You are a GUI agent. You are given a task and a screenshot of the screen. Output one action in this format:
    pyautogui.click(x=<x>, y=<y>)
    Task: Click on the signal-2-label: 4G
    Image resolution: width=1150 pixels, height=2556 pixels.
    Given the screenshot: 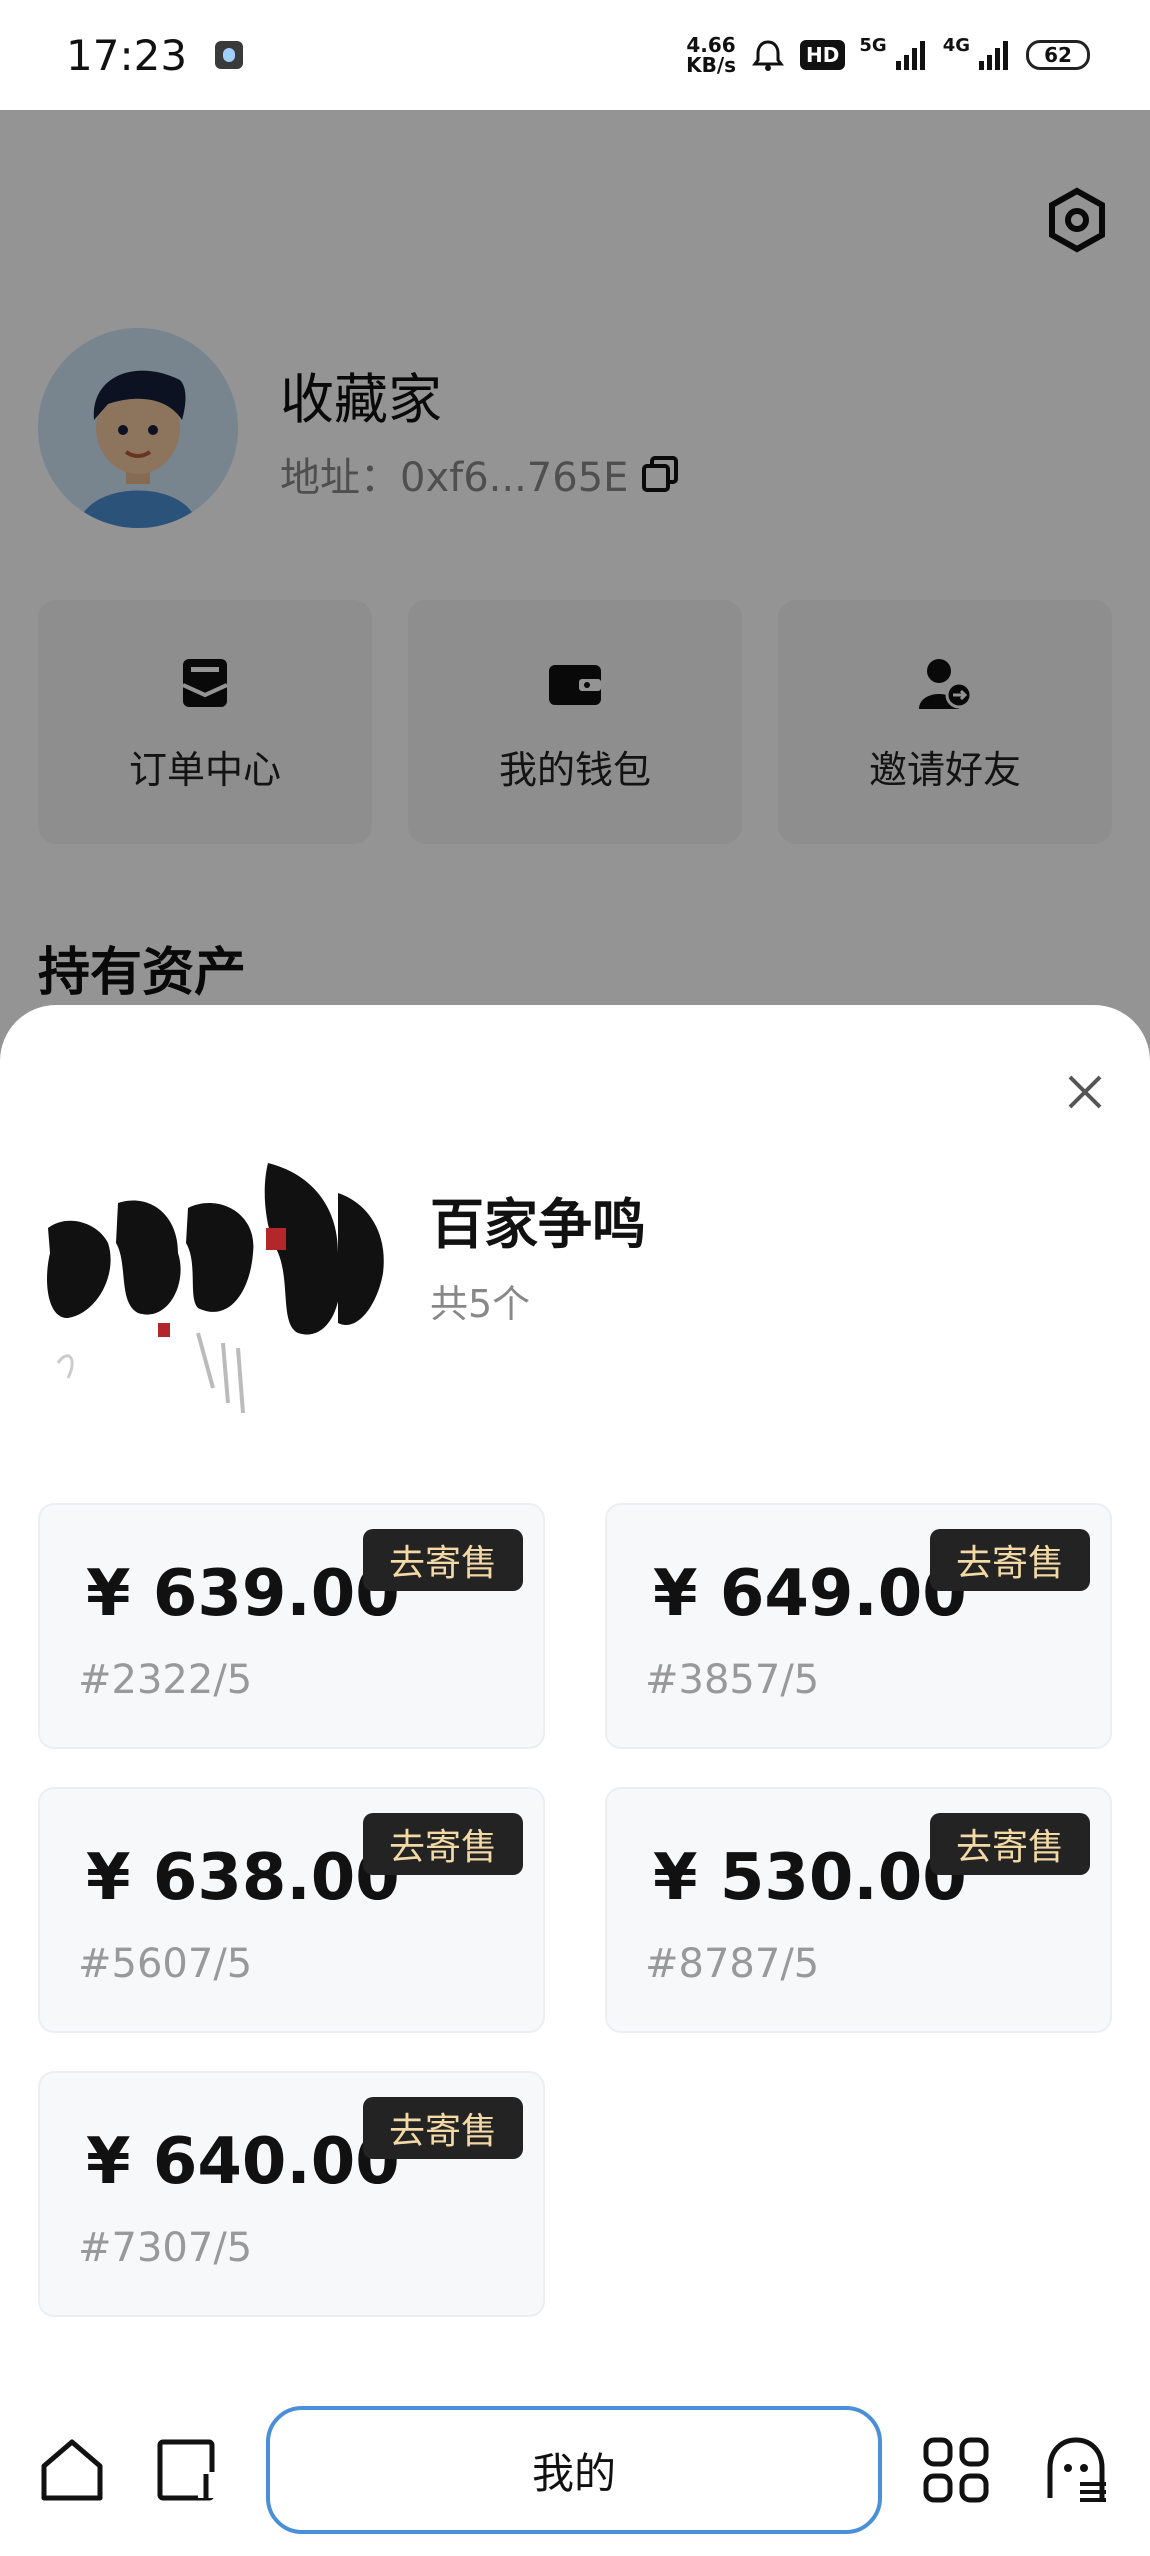 What is the action you would take?
    pyautogui.click(x=956, y=45)
    